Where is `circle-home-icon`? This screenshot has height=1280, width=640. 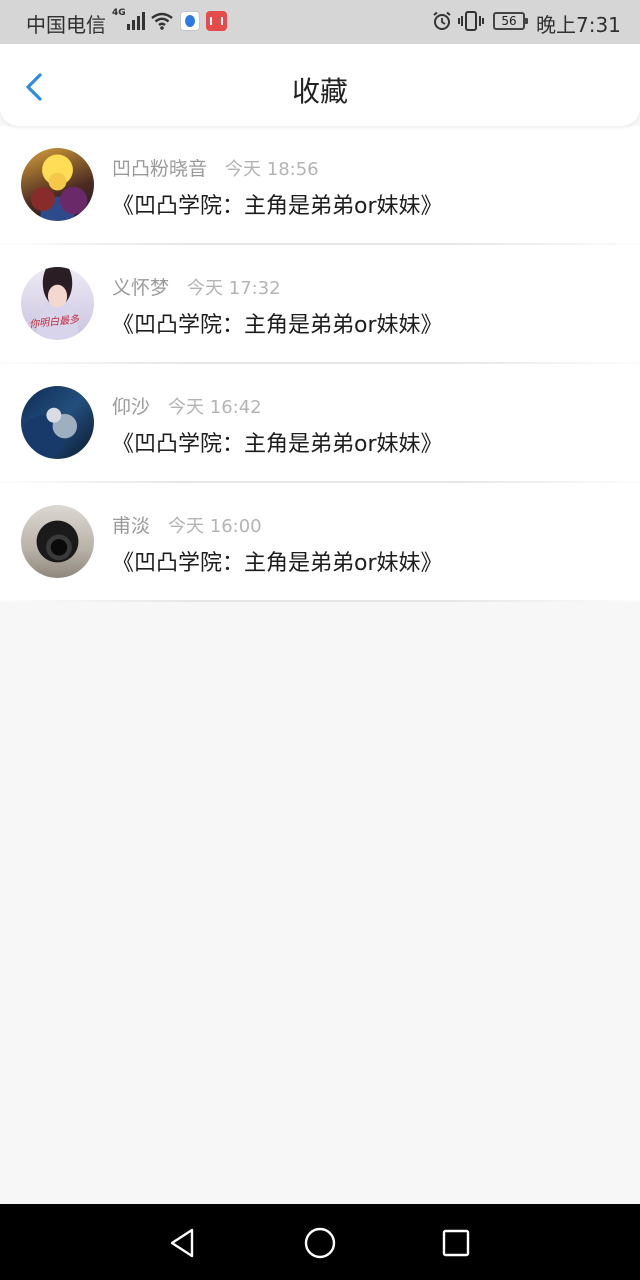 circle-home-icon is located at coordinates (320, 1243).